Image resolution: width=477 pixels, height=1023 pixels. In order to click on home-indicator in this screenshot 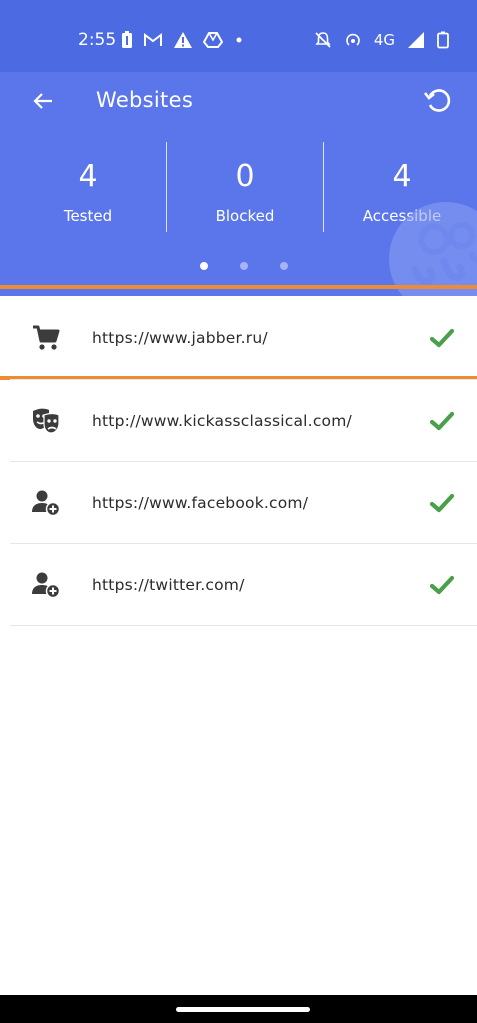, I will do `click(243, 1009)`.